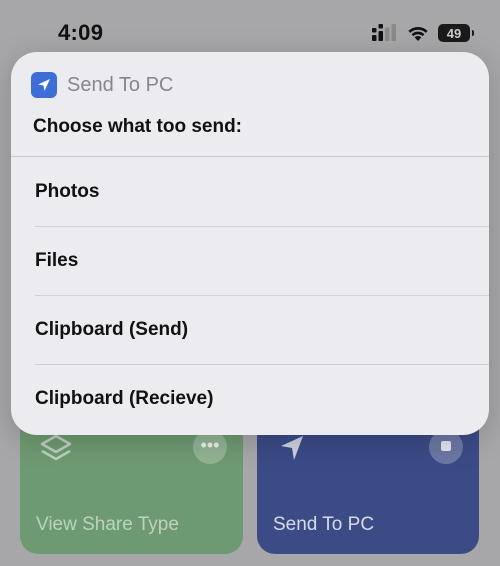 The width and height of the screenshot is (500, 566). I want to click on option-photos: Photos, so click(250, 191).